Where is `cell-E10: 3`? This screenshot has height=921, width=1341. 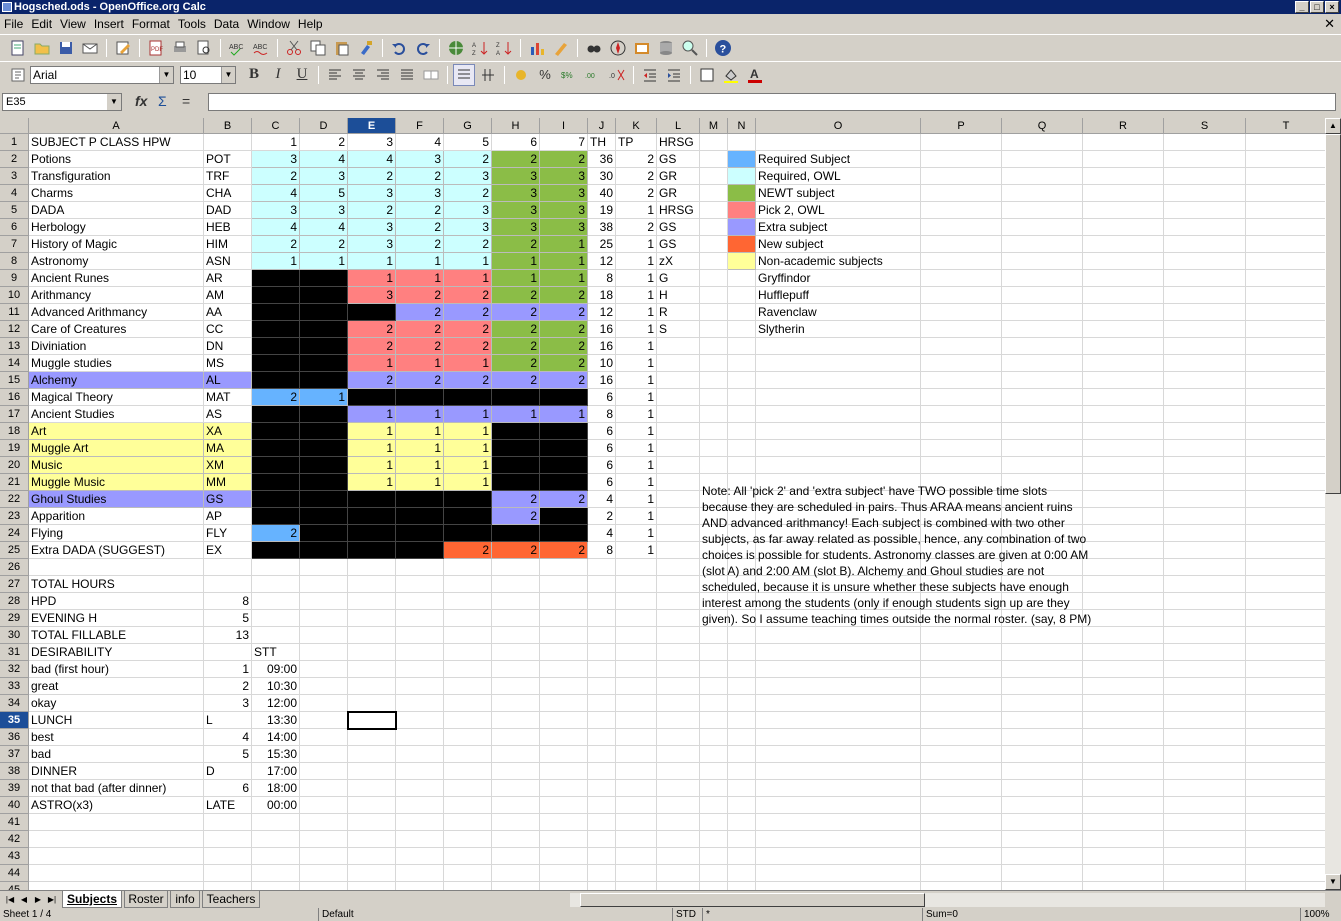 cell-E10: 3 is located at coordinates (372, 295).